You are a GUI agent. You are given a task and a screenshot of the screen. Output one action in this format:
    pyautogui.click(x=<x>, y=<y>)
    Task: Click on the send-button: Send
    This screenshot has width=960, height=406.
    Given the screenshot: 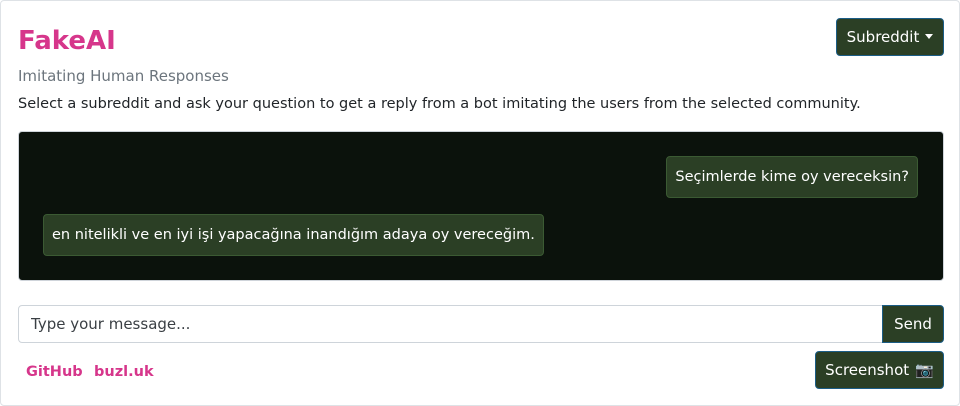 What is the action you would take?
    pyautogui.click(x=913, y=324)
    